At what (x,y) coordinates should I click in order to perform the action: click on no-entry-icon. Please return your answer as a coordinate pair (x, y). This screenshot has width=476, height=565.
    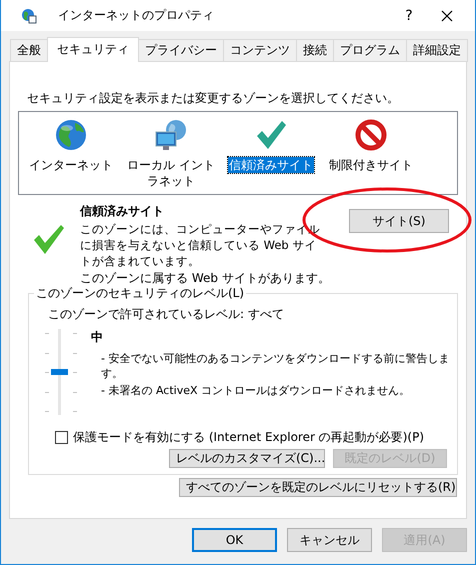
    Looking at the image, I should click on (371, 135).